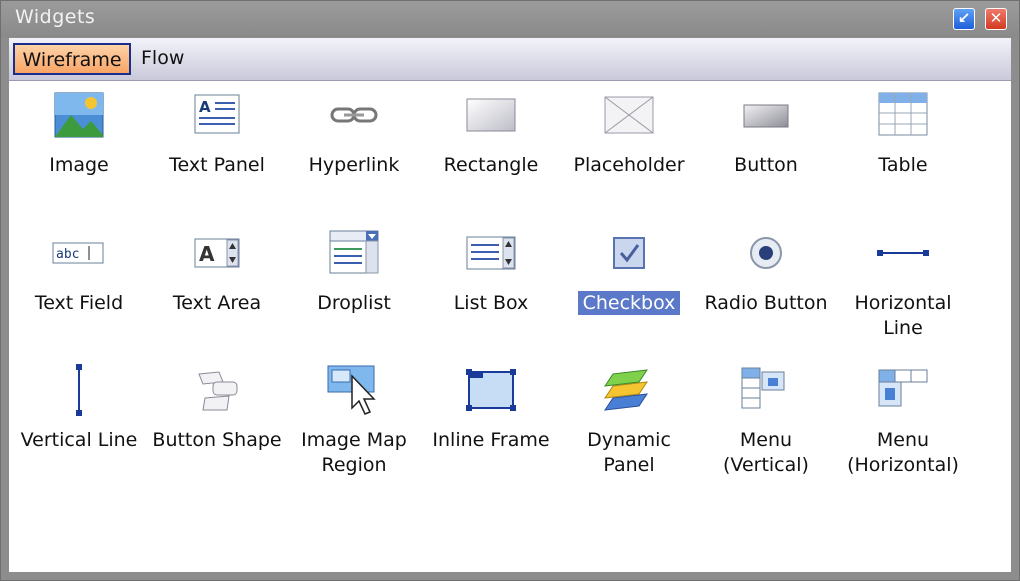  What do you see at coordinates (217, 440) in the screenshot?
I see `widget-label: Button Shape` at bounding box center [217, 440].